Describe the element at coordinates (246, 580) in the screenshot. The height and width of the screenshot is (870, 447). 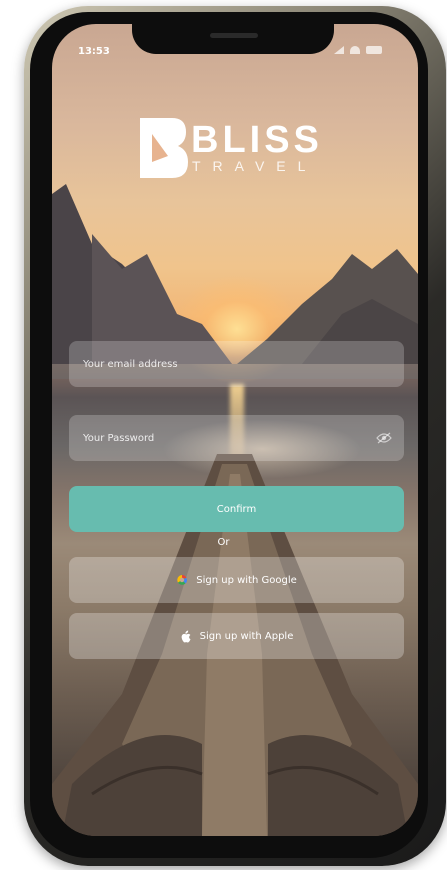
I see `google-signup-label: Sign up with Google` at that location.